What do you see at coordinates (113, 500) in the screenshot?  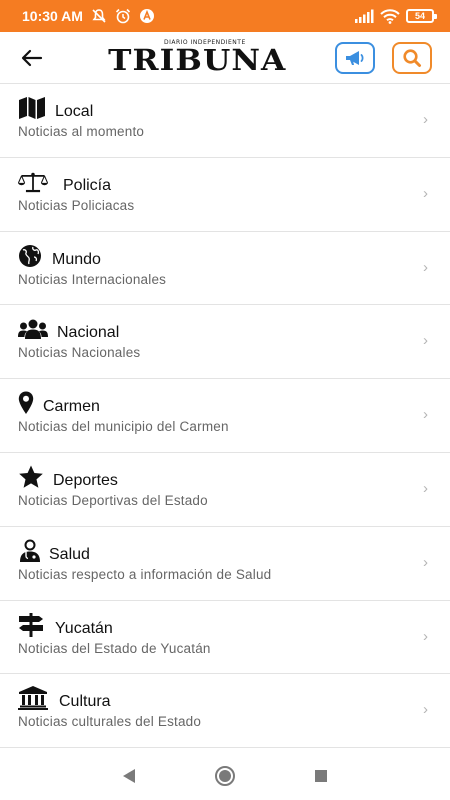 I see `menu-item-subtitle: Noticias Deportivas del Estado` at bounding box center [113, 500].